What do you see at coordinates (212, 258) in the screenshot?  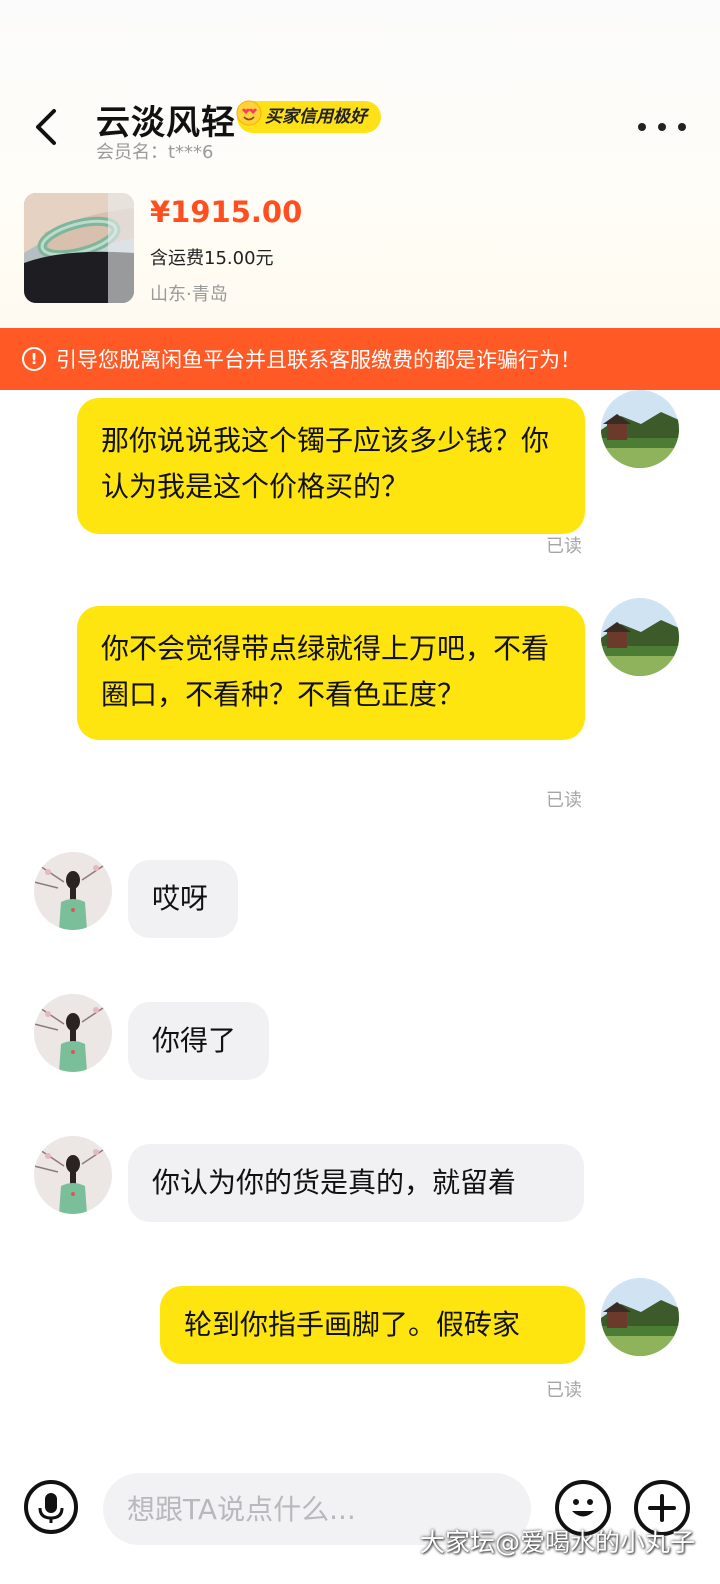 I see `shipping-fee: 含运费15.00元` at bounding box center [212, 258].